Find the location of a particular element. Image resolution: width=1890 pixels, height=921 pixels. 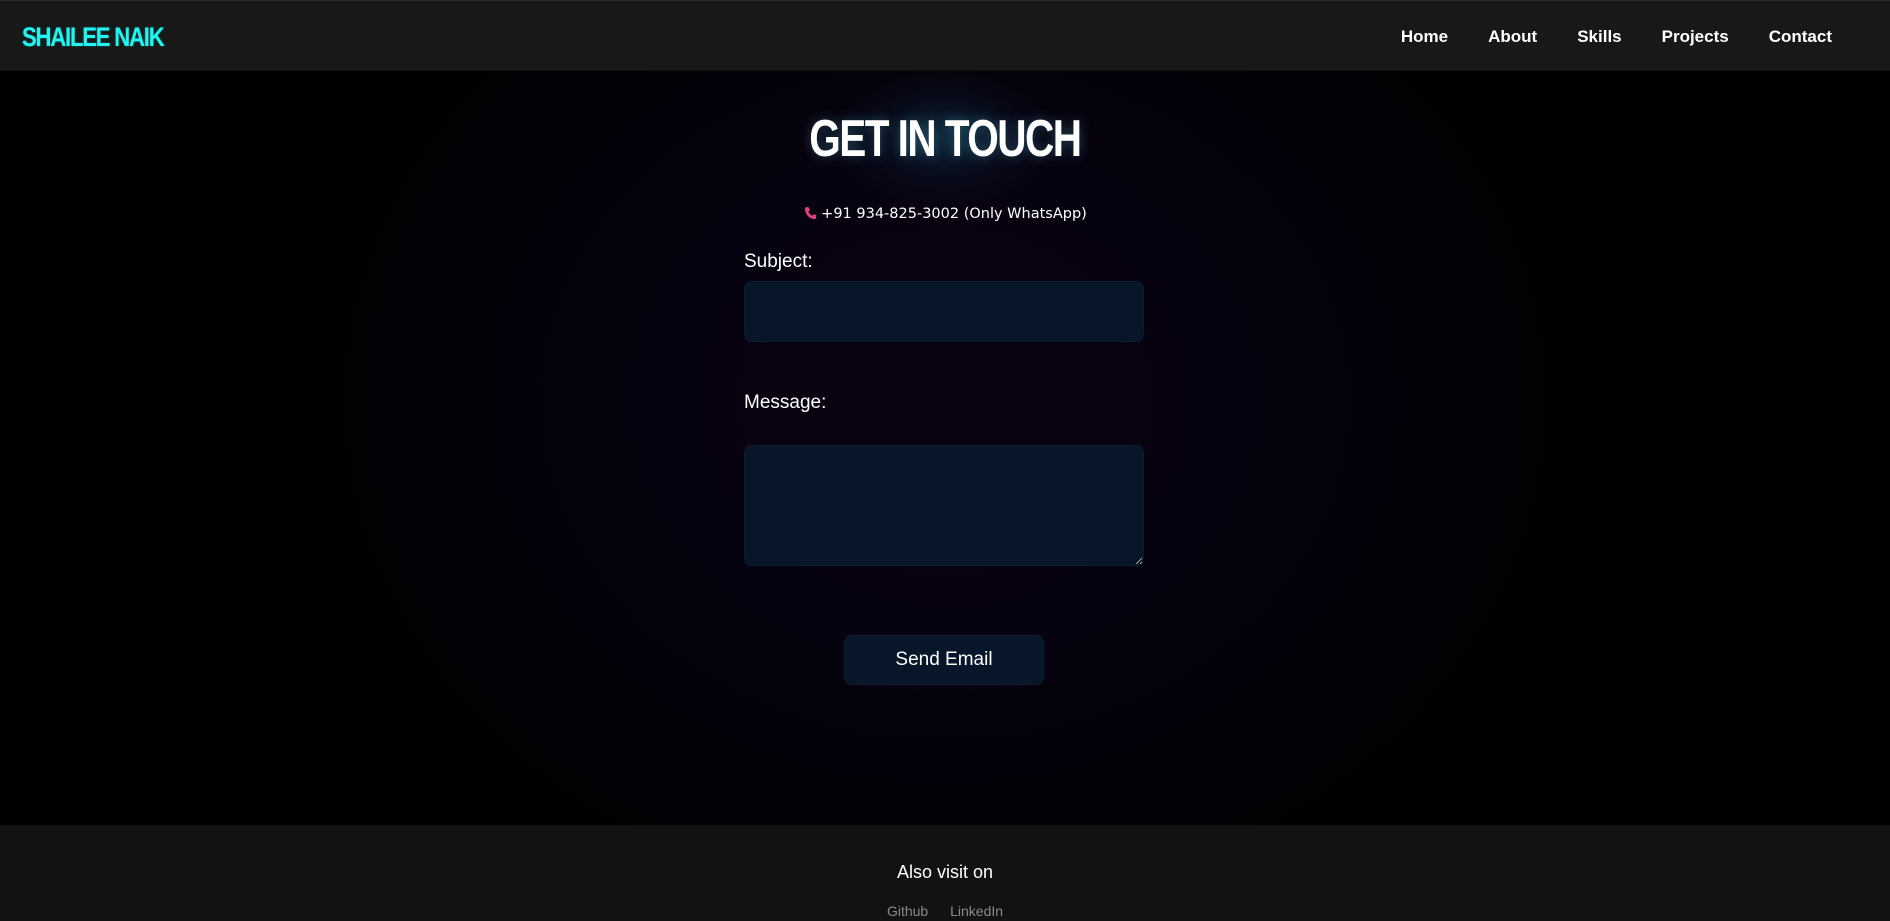

message-label: Message: is located at coordinates (785, 402).